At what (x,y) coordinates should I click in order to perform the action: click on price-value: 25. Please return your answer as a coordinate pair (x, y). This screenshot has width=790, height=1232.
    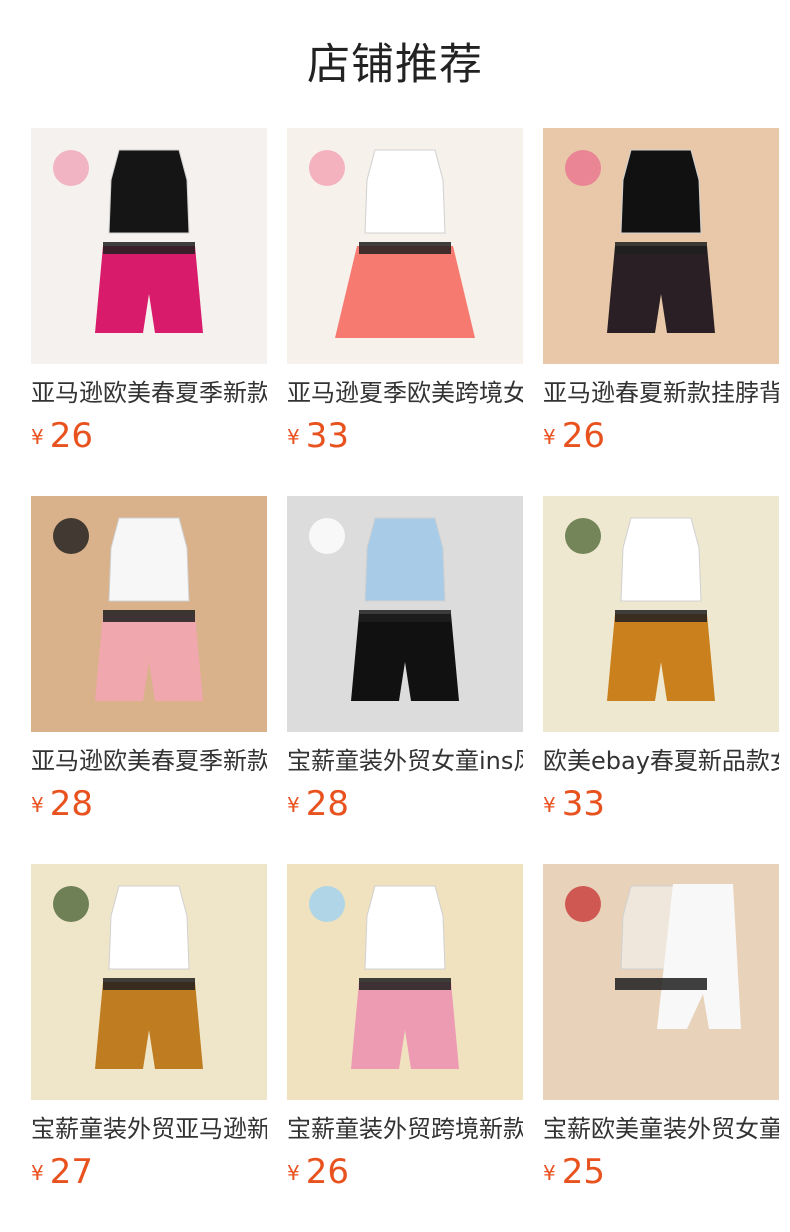
    Looking at the image, I should click on (583, 1172).